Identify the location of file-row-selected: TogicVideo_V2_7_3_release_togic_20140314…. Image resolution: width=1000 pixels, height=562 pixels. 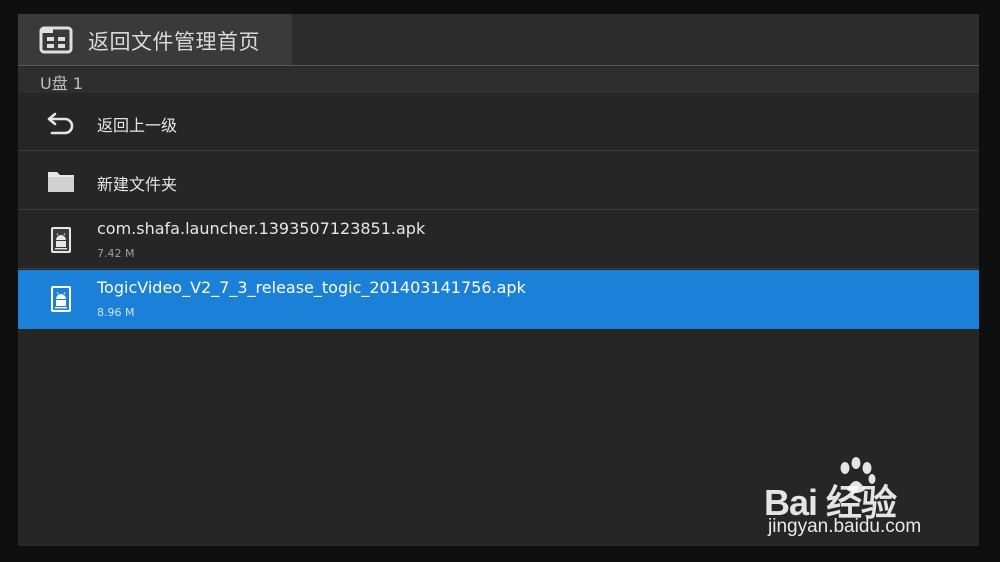
(498, 299).